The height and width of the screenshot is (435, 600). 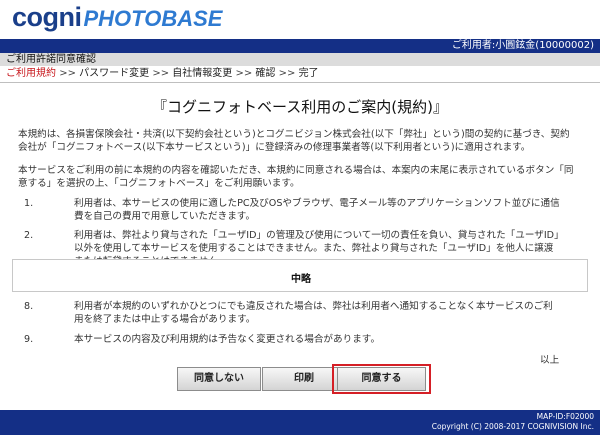 What do you see at coordinates (51, 59) in the screenshot?
I see `section-title-text: ご利用許諾同意確認` at bounding box center [51, 59].